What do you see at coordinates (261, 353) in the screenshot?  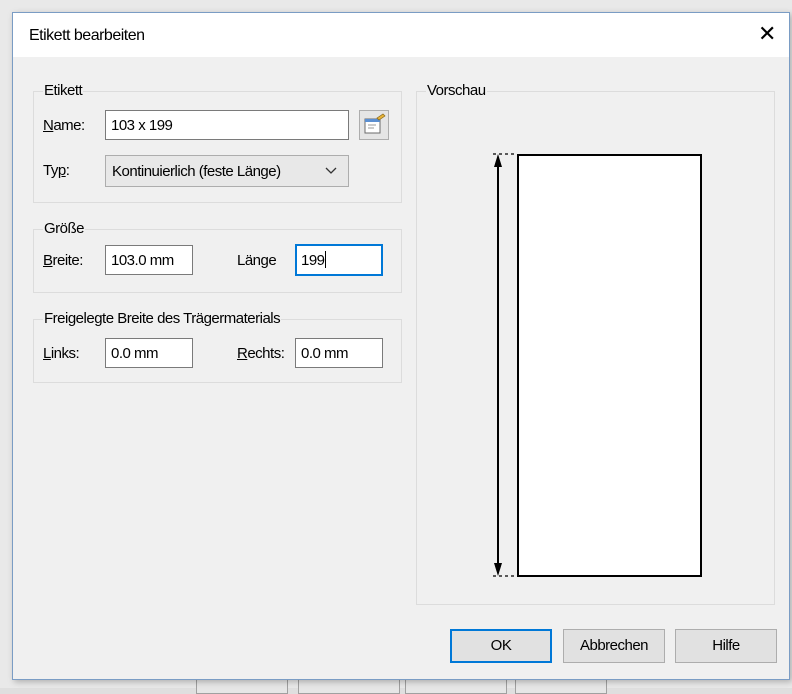 I see `rechts-label: Rechts:` at bounding box center [261, 353].